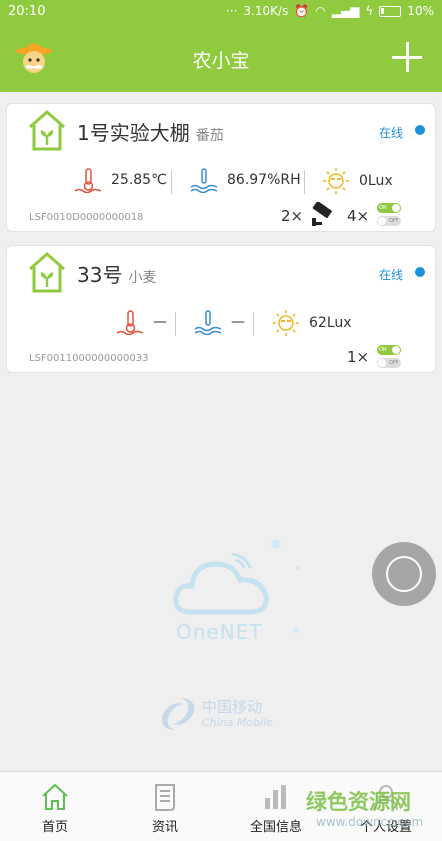 The image size is (442, 841). What do you see at coordinates (390, 11) in the screenshot?
I see `battery-icon` at bounding box center [390, 11].